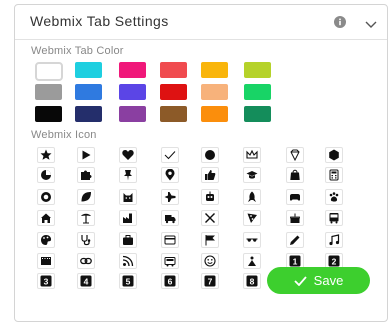 This screenshot has height=324, width=389. Describe the element at coordinates (46, 240) in the screenshot. I see `palette-icon` at that location.